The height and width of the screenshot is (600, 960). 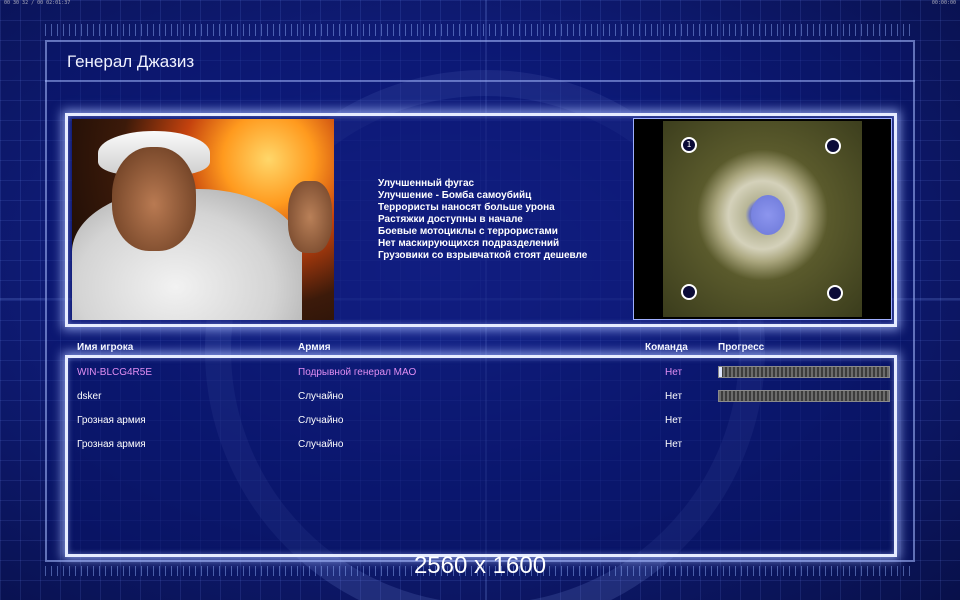 I want to click on player-army-select: Подрывной генерал МАО, so click(x=357, y=372).